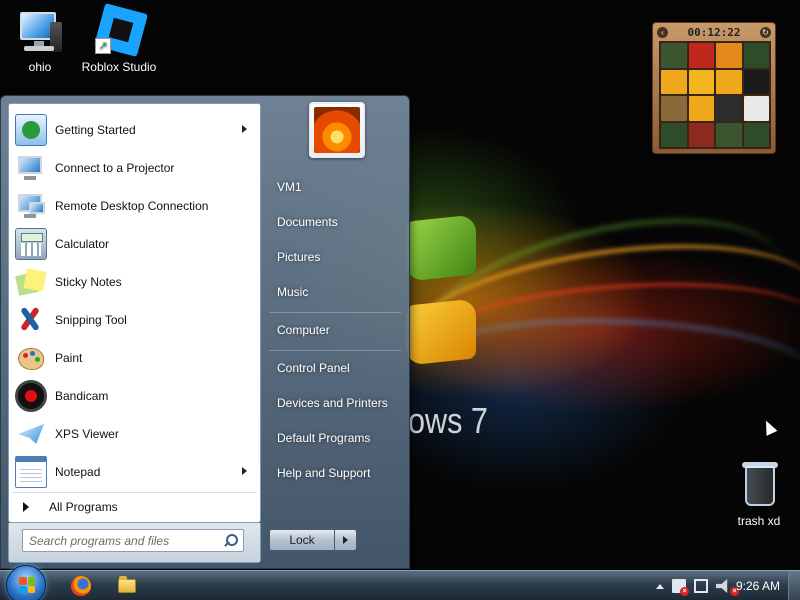 This screenshot has height=600, width=800. Describe the element at coordinates (335, 257) in the screenshot. I see `place-pictures: Pictures` at that location.